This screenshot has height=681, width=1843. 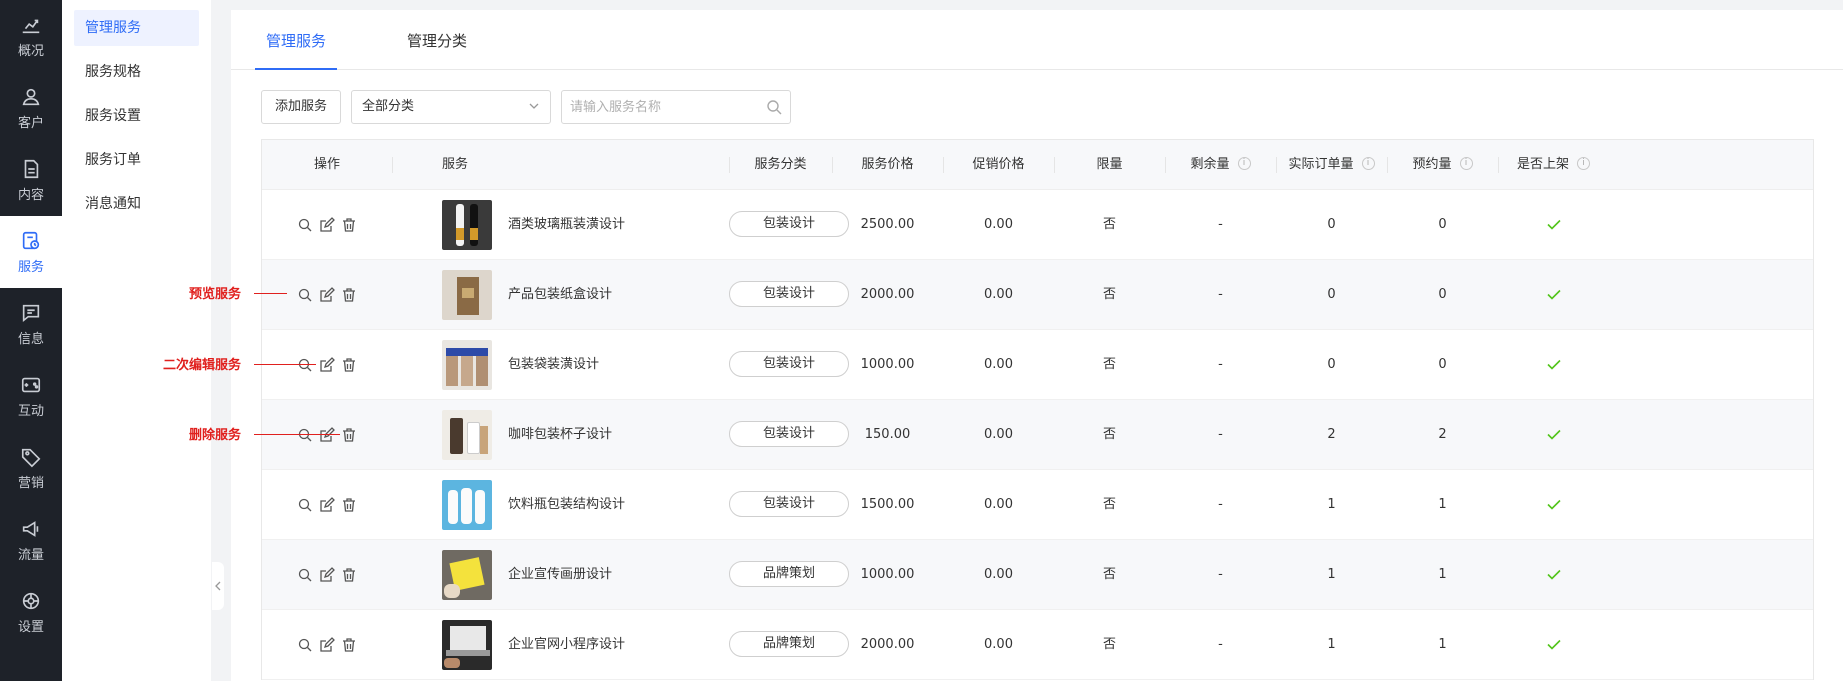 What do you see at coordinates (566, 225) in the screenshot?
I see `service-name: 酒类玻璃瓶装潢设计` at bounding box center [566, 225].